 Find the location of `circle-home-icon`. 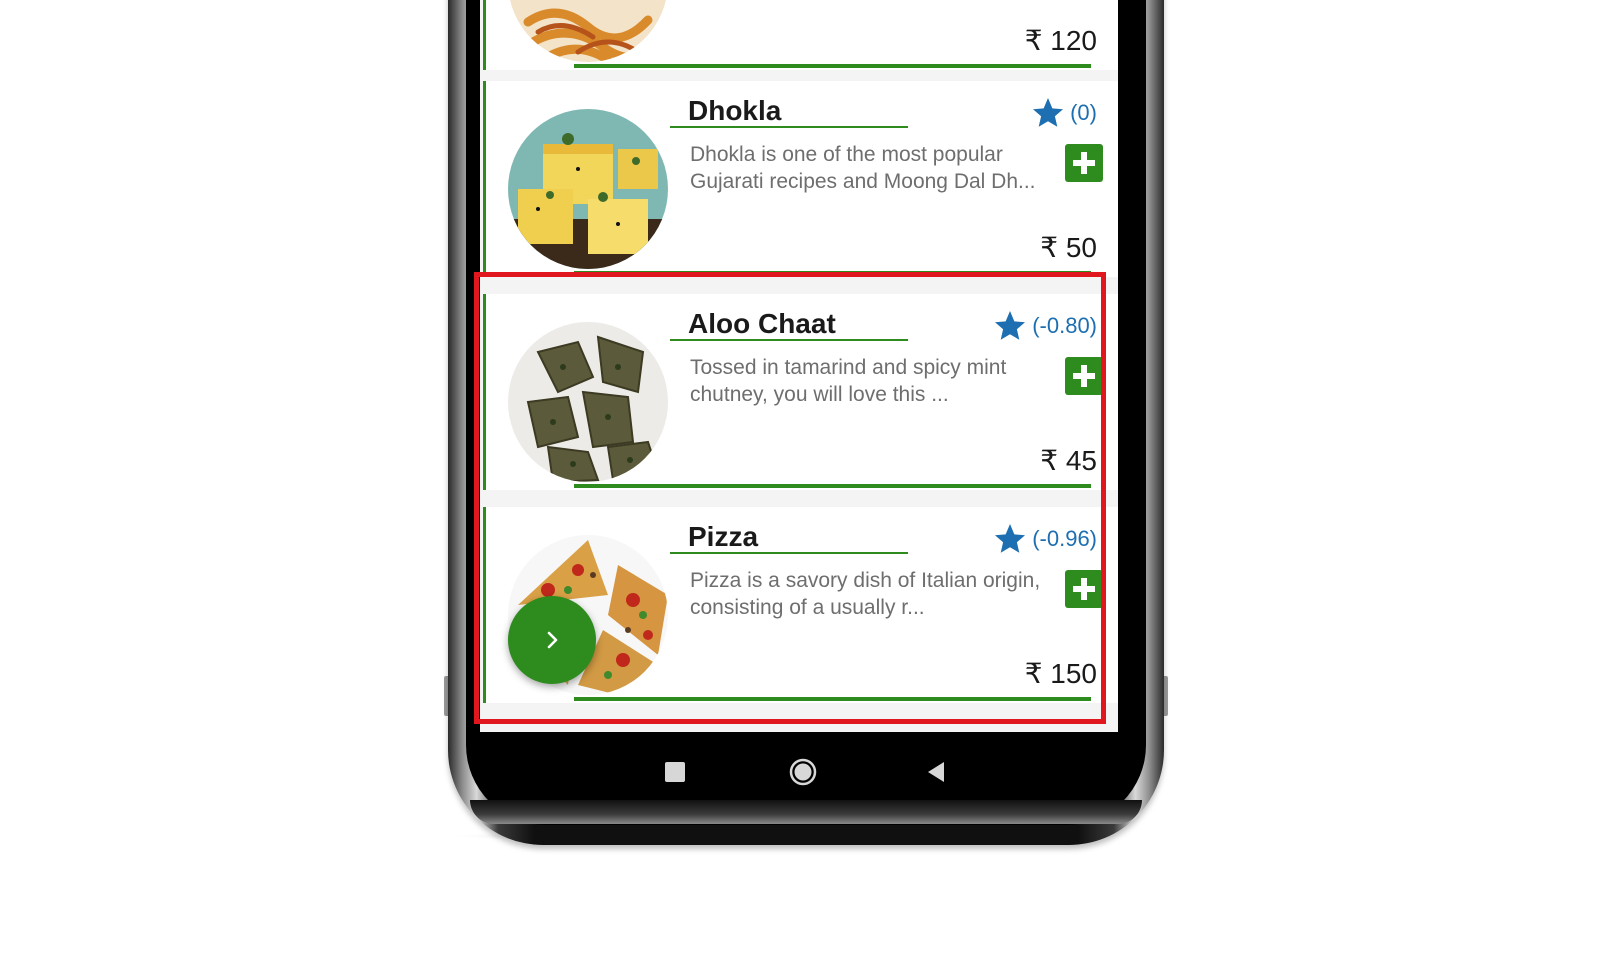

circle-home-icon is located at coordinates (803, 772).